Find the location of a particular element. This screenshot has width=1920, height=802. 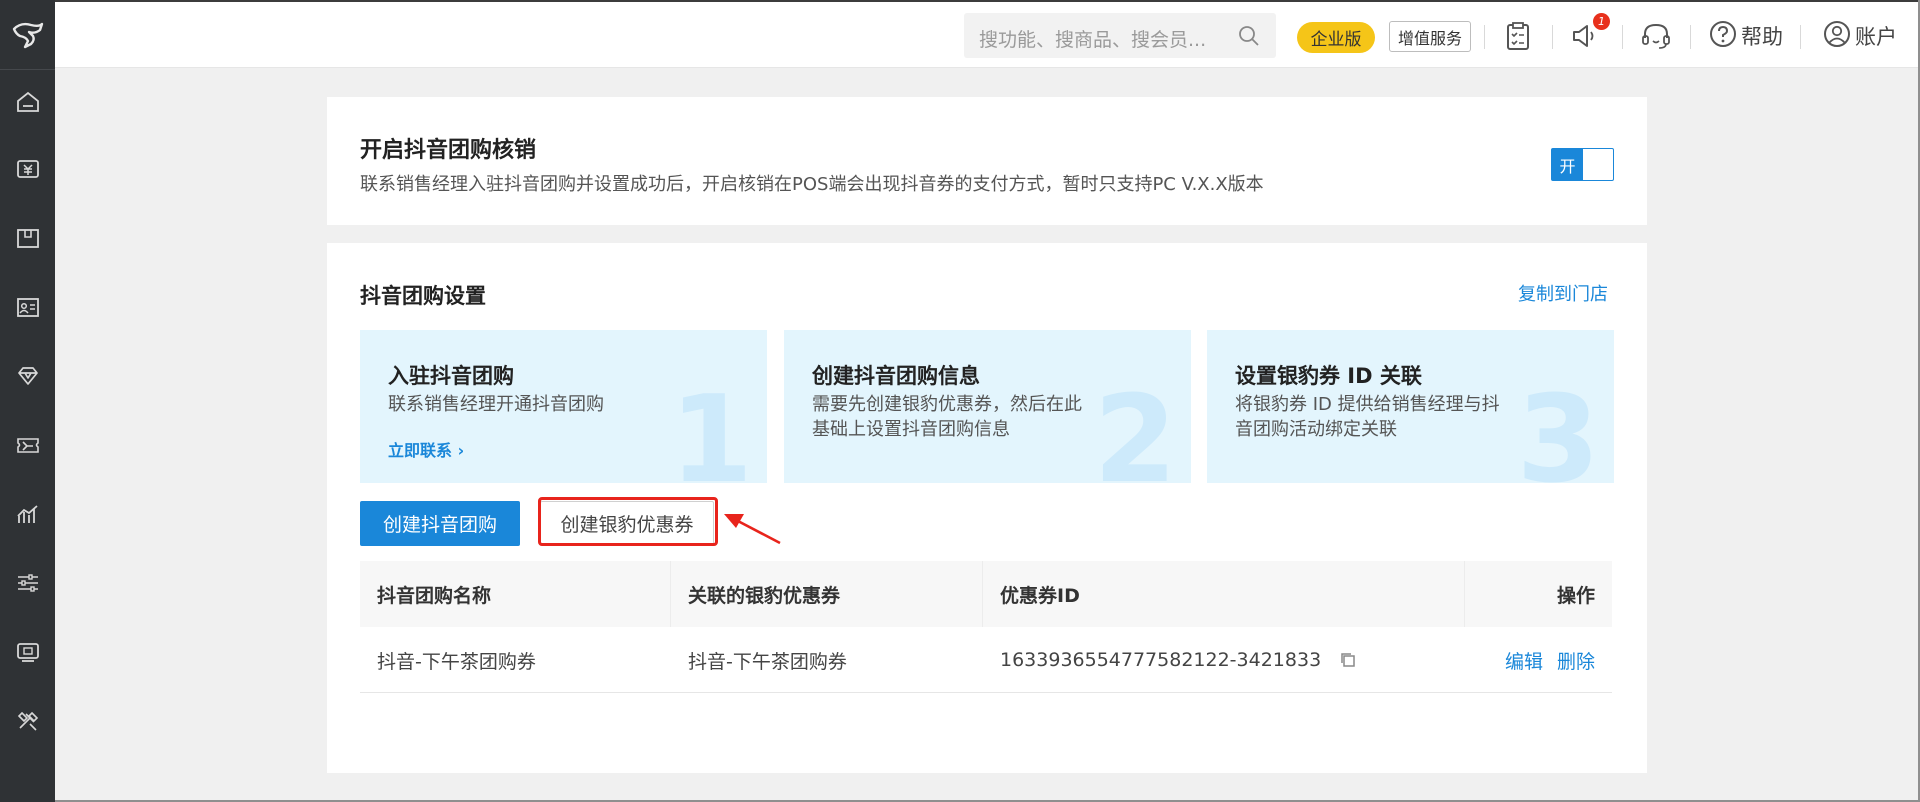

cell-group-name: 抖音-下午茶团购券 is located at coordinates (456, 661).